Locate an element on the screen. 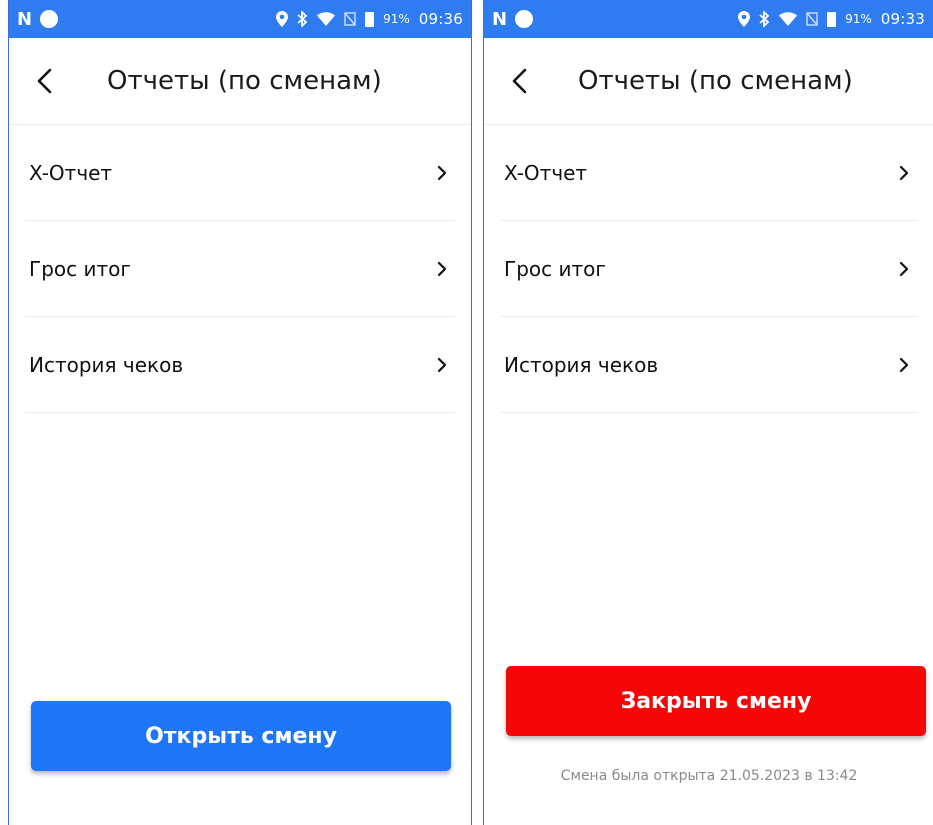  status-time: 09:36 is located at coordinates (440, 19).